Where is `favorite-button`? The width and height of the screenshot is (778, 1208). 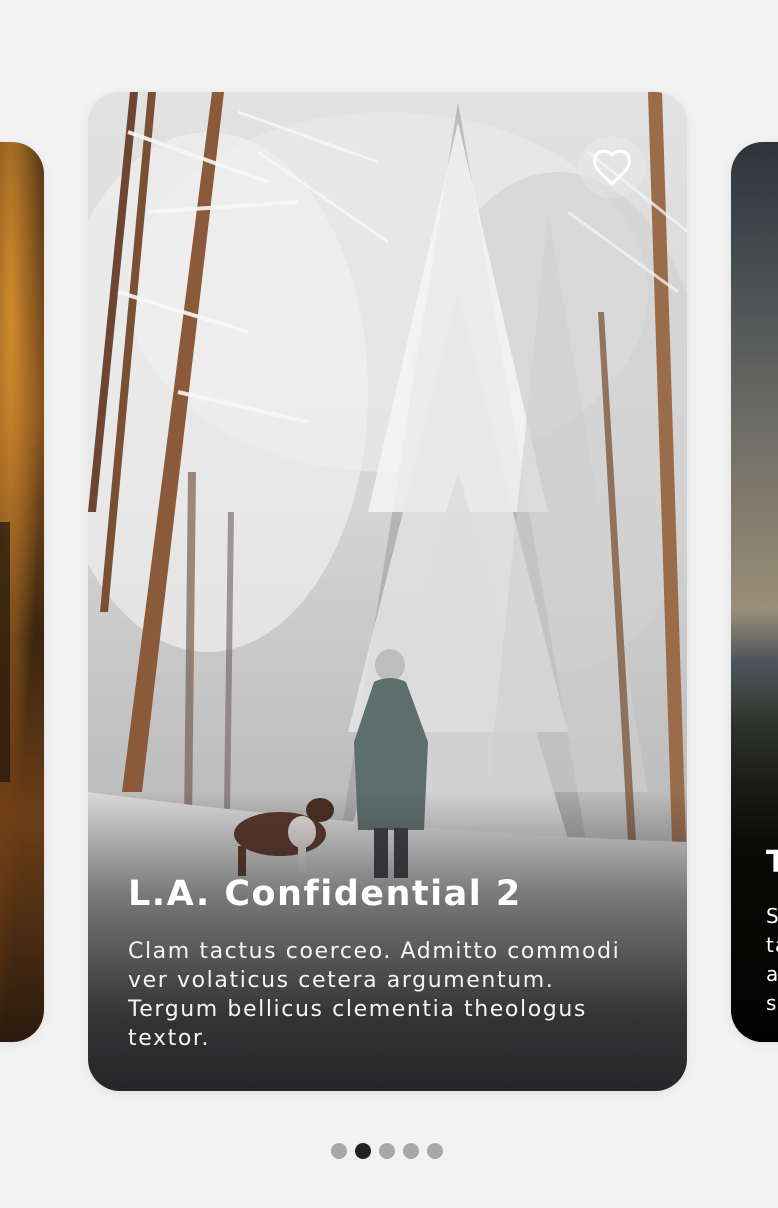 favorite-button is located at coordinates (612, 167).